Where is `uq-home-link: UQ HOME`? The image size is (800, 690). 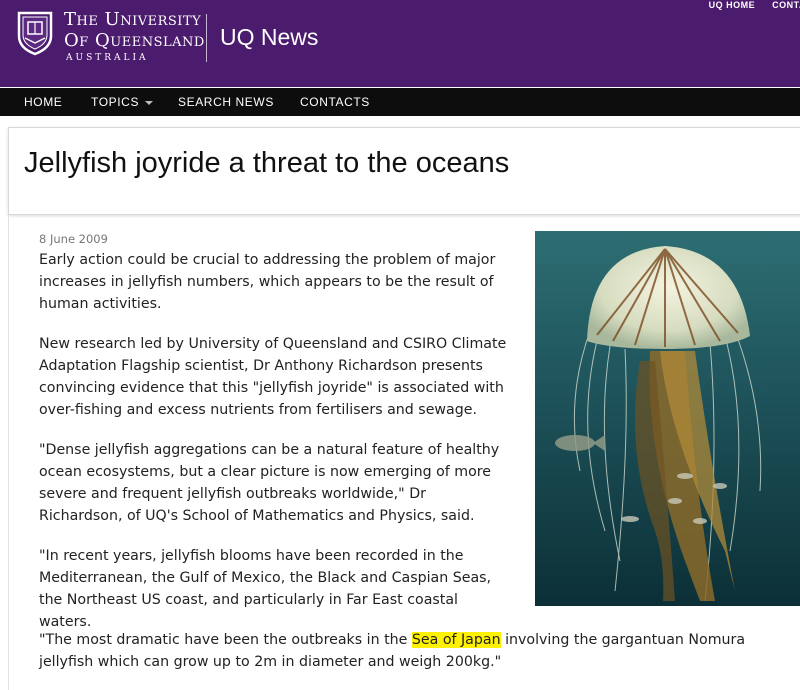
uq-home-link: UQ HOME is located at coordinates (732, 5).